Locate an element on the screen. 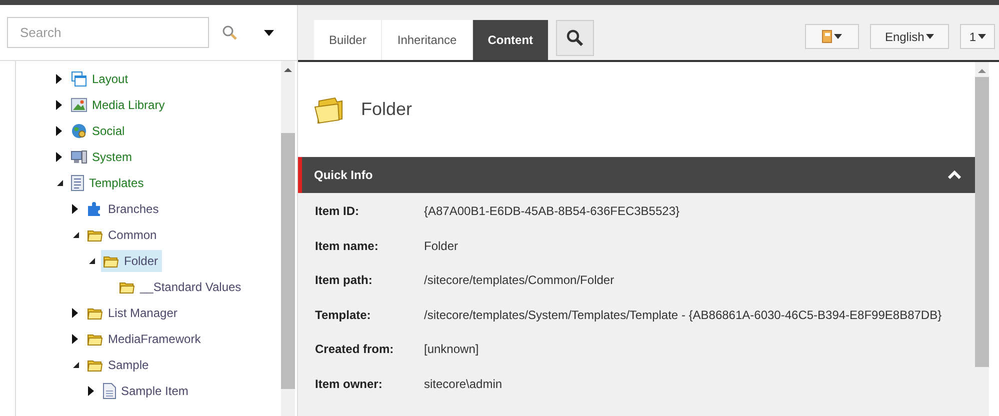 The image size is (999, 416). field-label: Template: is located at coordinates (343, 316).